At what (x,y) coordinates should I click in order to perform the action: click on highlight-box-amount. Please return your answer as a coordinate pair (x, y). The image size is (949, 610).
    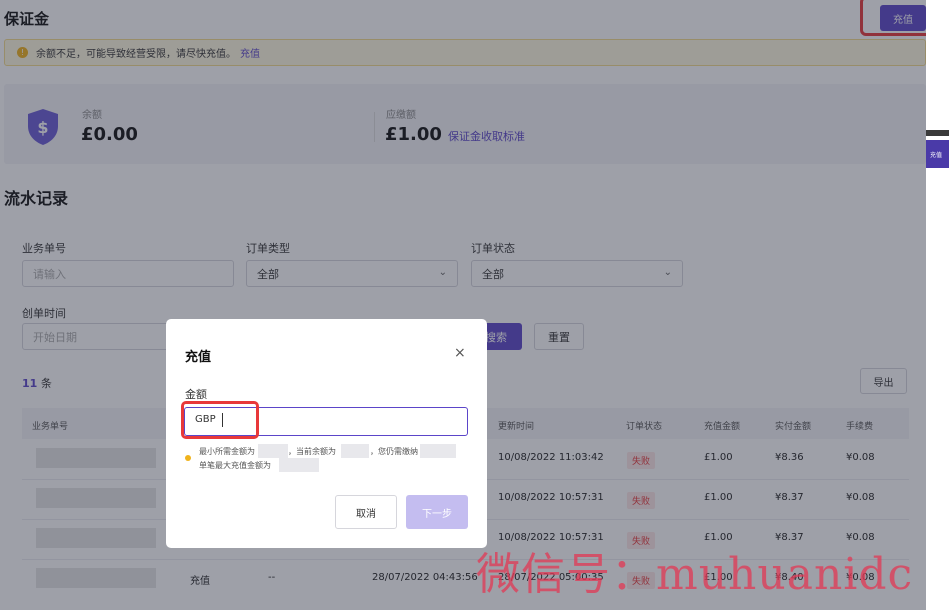
    Looking at the image, I should click on (220, 420).